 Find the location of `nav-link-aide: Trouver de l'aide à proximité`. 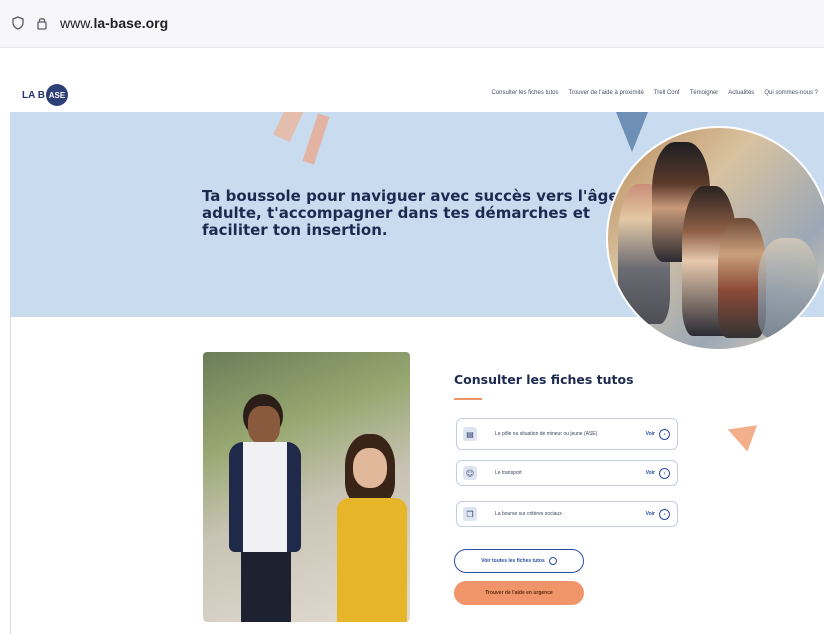

nav-link-aide: Trouver de l'aide à proximité is located at coordinates (606, 93).